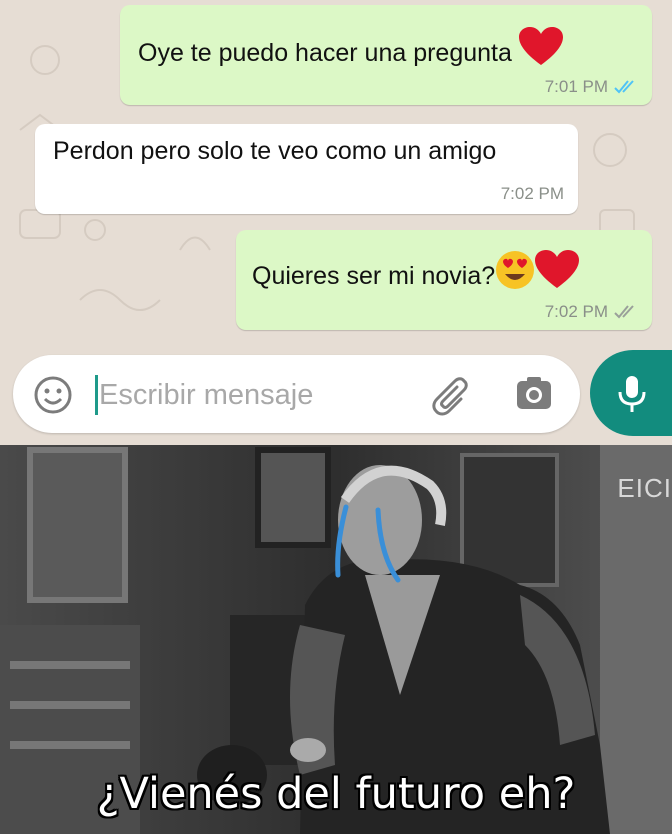 This screenshot has width=672, height=834. What do you see at coordinates (53, 395) in the screenshot?
I see `smiley-icon` at bounding box center [53, 395].